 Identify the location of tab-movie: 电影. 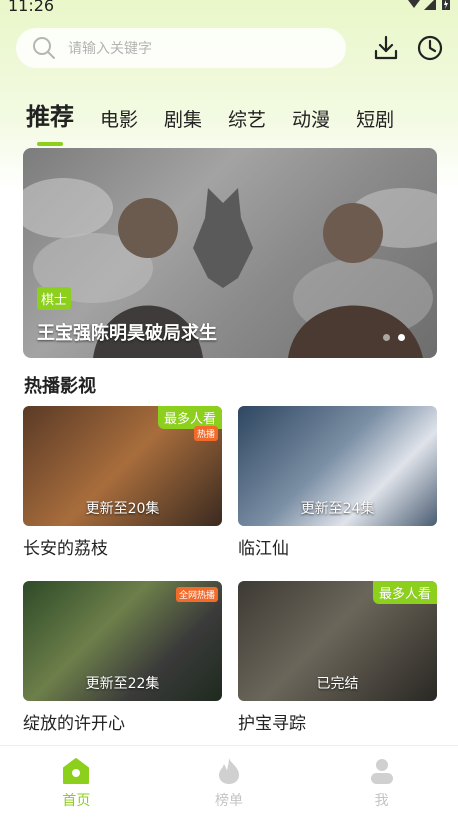
(119, 118).